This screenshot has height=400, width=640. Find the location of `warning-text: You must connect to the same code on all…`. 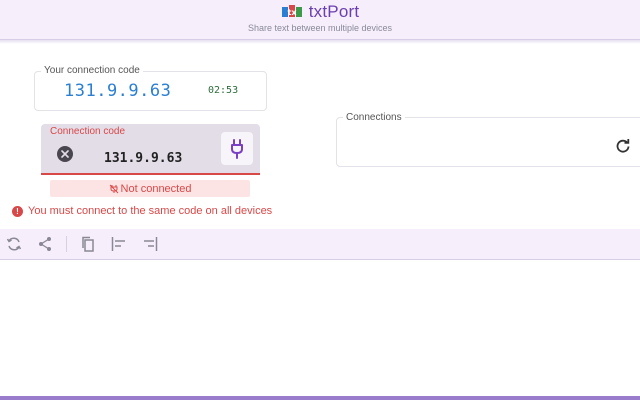

warning-text: You must connect to the same code on all… is located at coordinates (150, 211).